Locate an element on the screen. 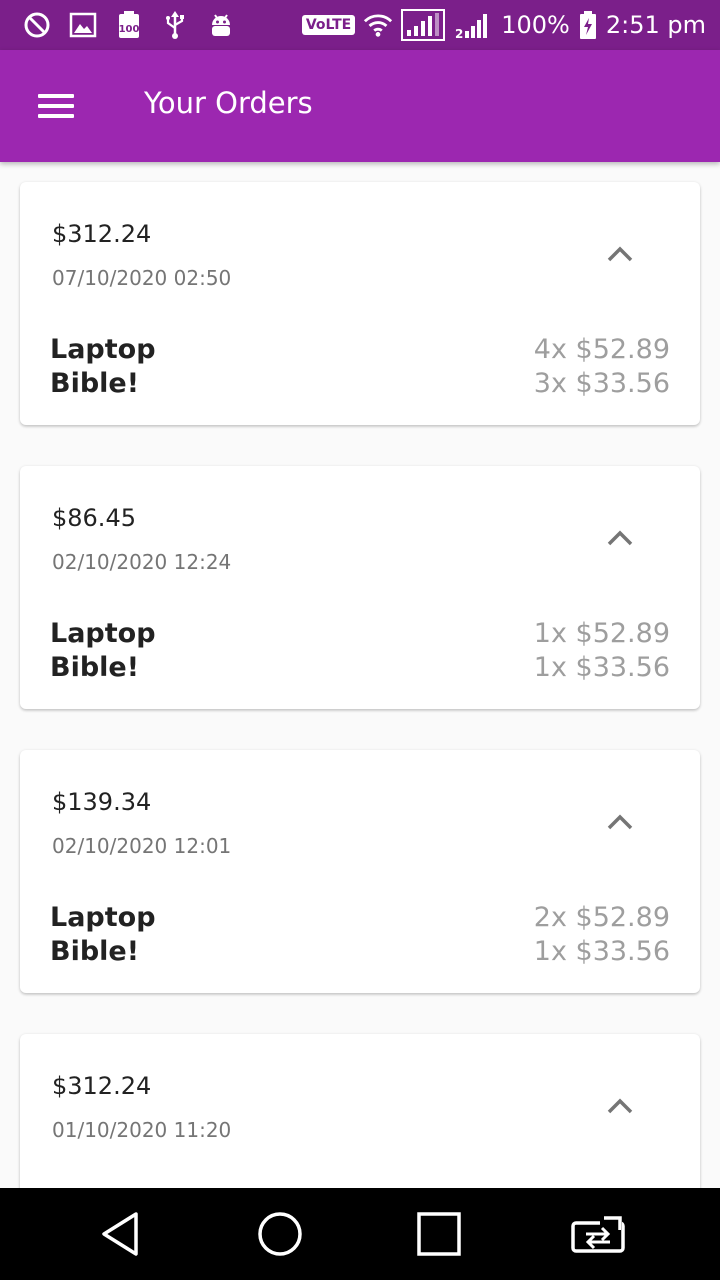 This screenshot has width=720, height=1280. storage-100-icon: 100 is located at coordinates (129, 25).